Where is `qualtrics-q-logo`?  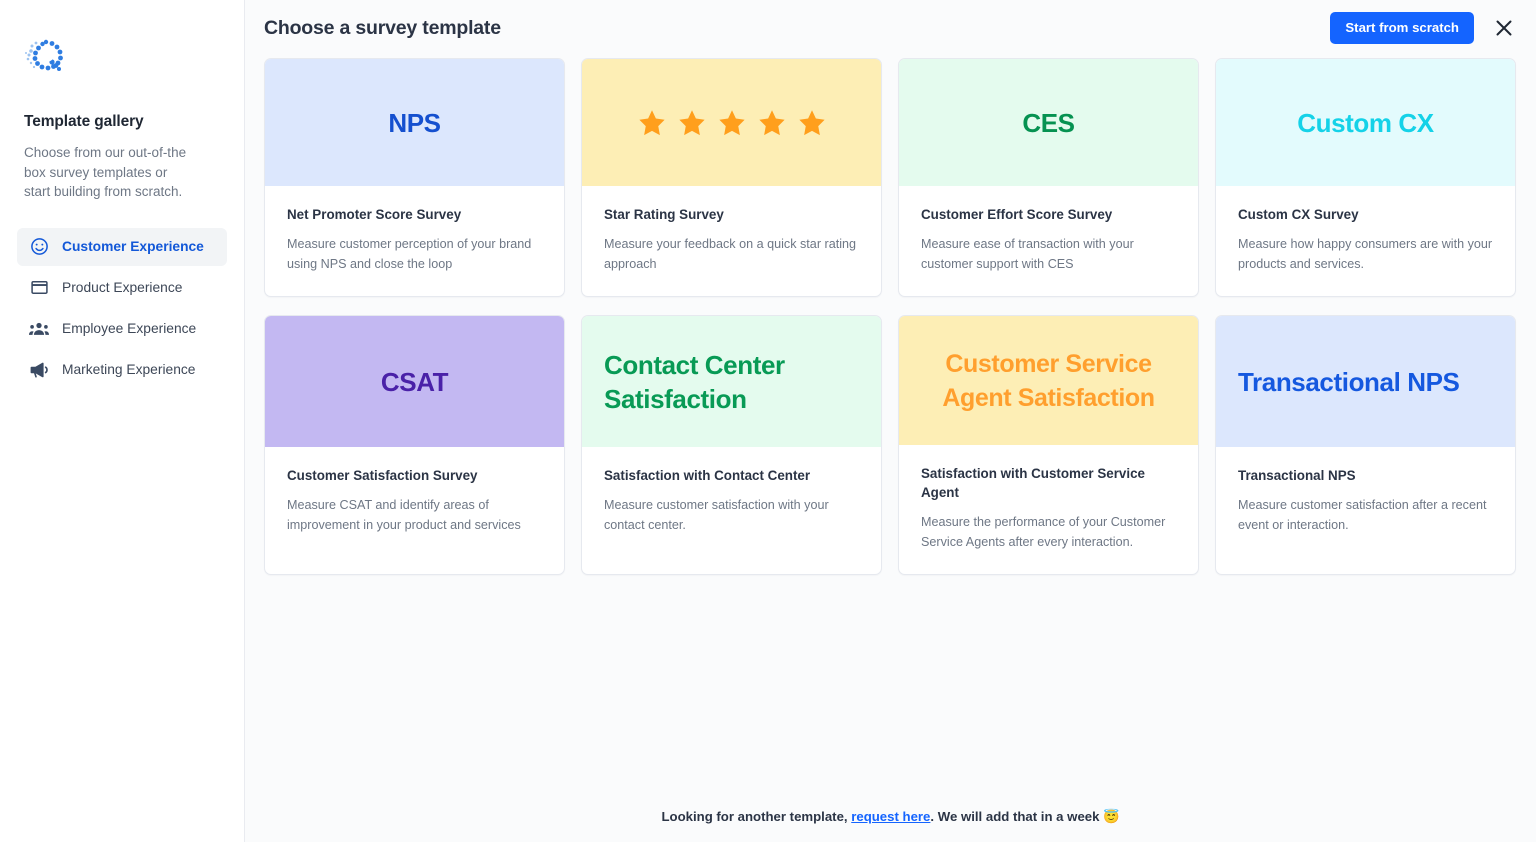
qualtrics-q-logo is located at coordinates (45, 56).